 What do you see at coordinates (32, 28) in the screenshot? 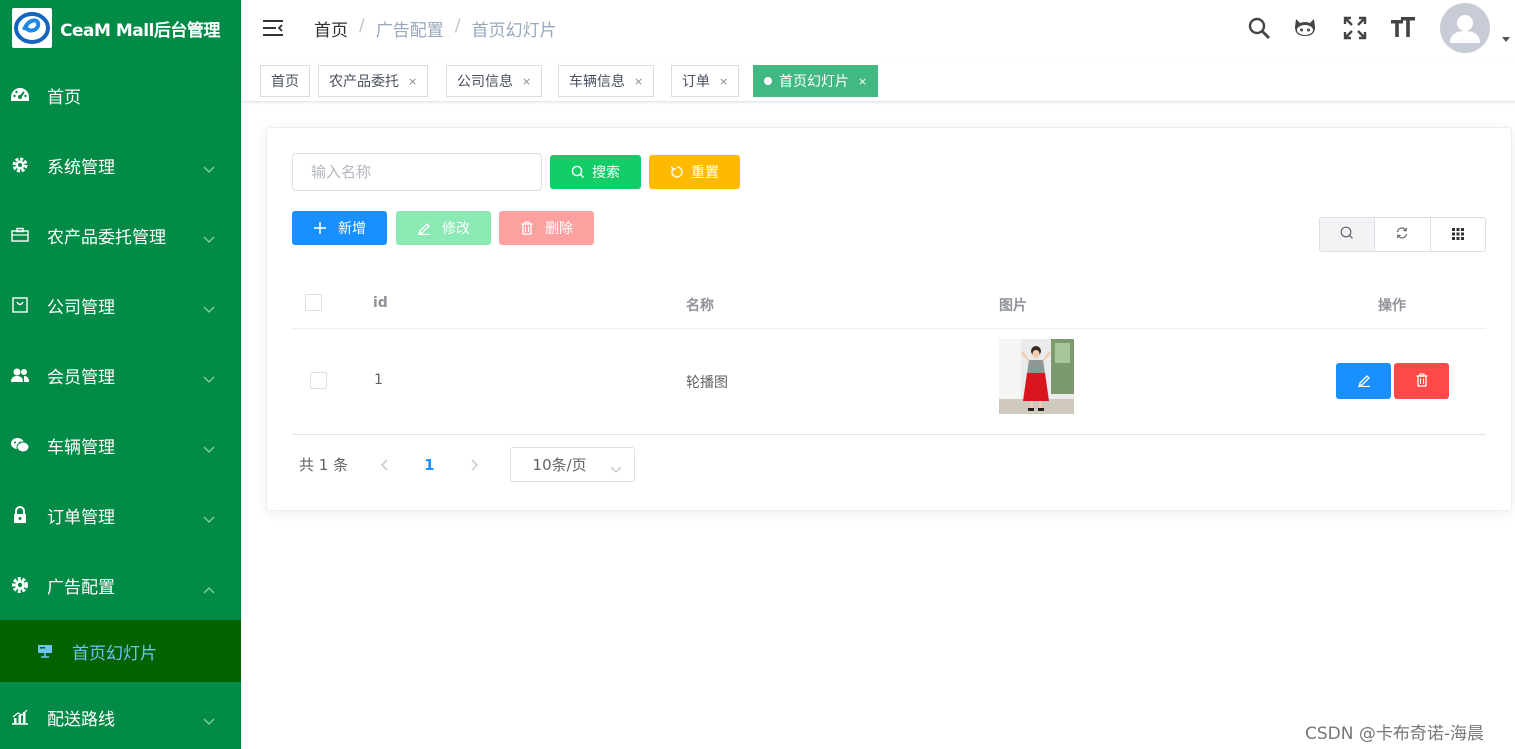
I see `logo-icon` at bounding box center [32, 28].